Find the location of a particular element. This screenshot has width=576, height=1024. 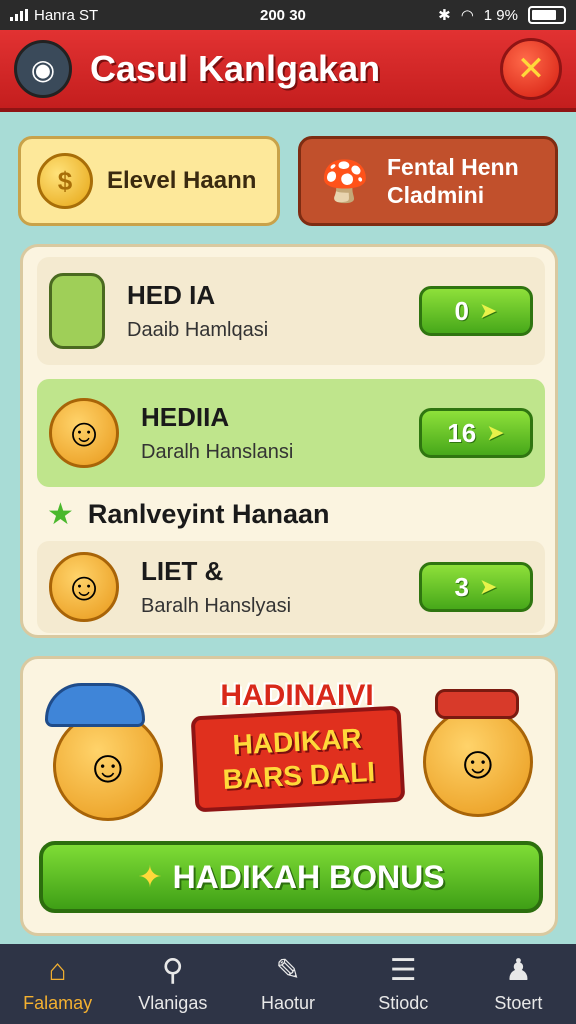

list-item-subtitle: Baralh Hanslyasi is located at coordinates (216, 606).